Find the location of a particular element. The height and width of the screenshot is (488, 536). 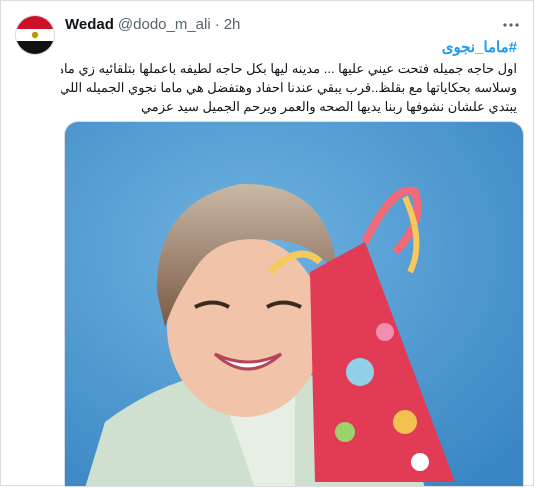

author-avatar is located at coordinates (35, 35).